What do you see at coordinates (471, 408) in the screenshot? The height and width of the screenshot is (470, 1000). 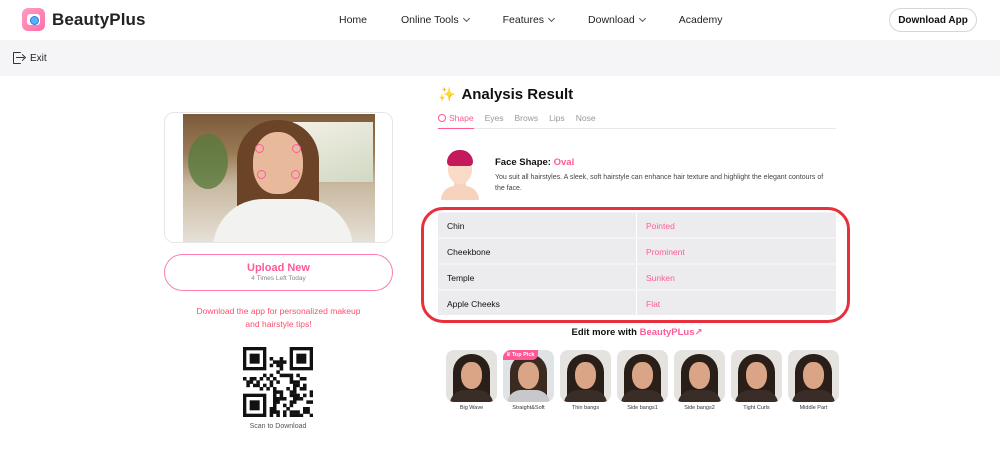 I see `hairstyle-label: Big Wave` at bounding box center [471, 408].